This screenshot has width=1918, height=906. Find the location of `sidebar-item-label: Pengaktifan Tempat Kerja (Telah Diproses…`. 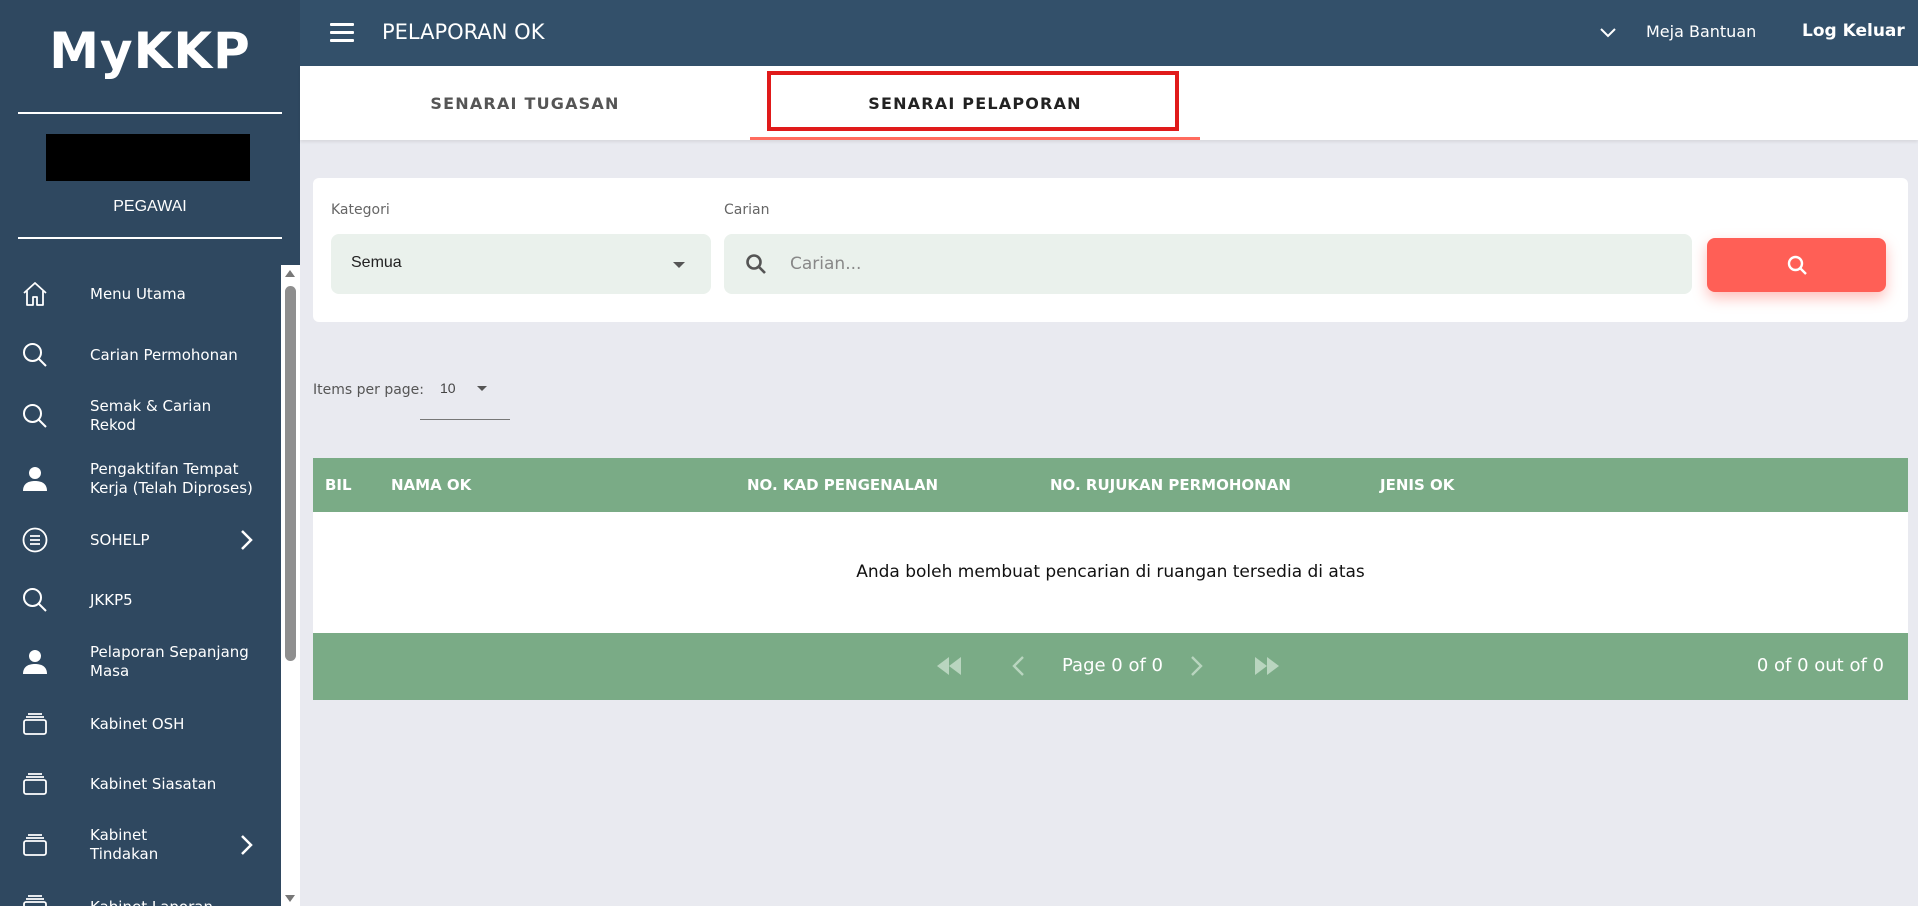

sidebar-item-label: Pengaktifan Tempat Kerja (Telah Diproses… is located at coordinates (171, 478).